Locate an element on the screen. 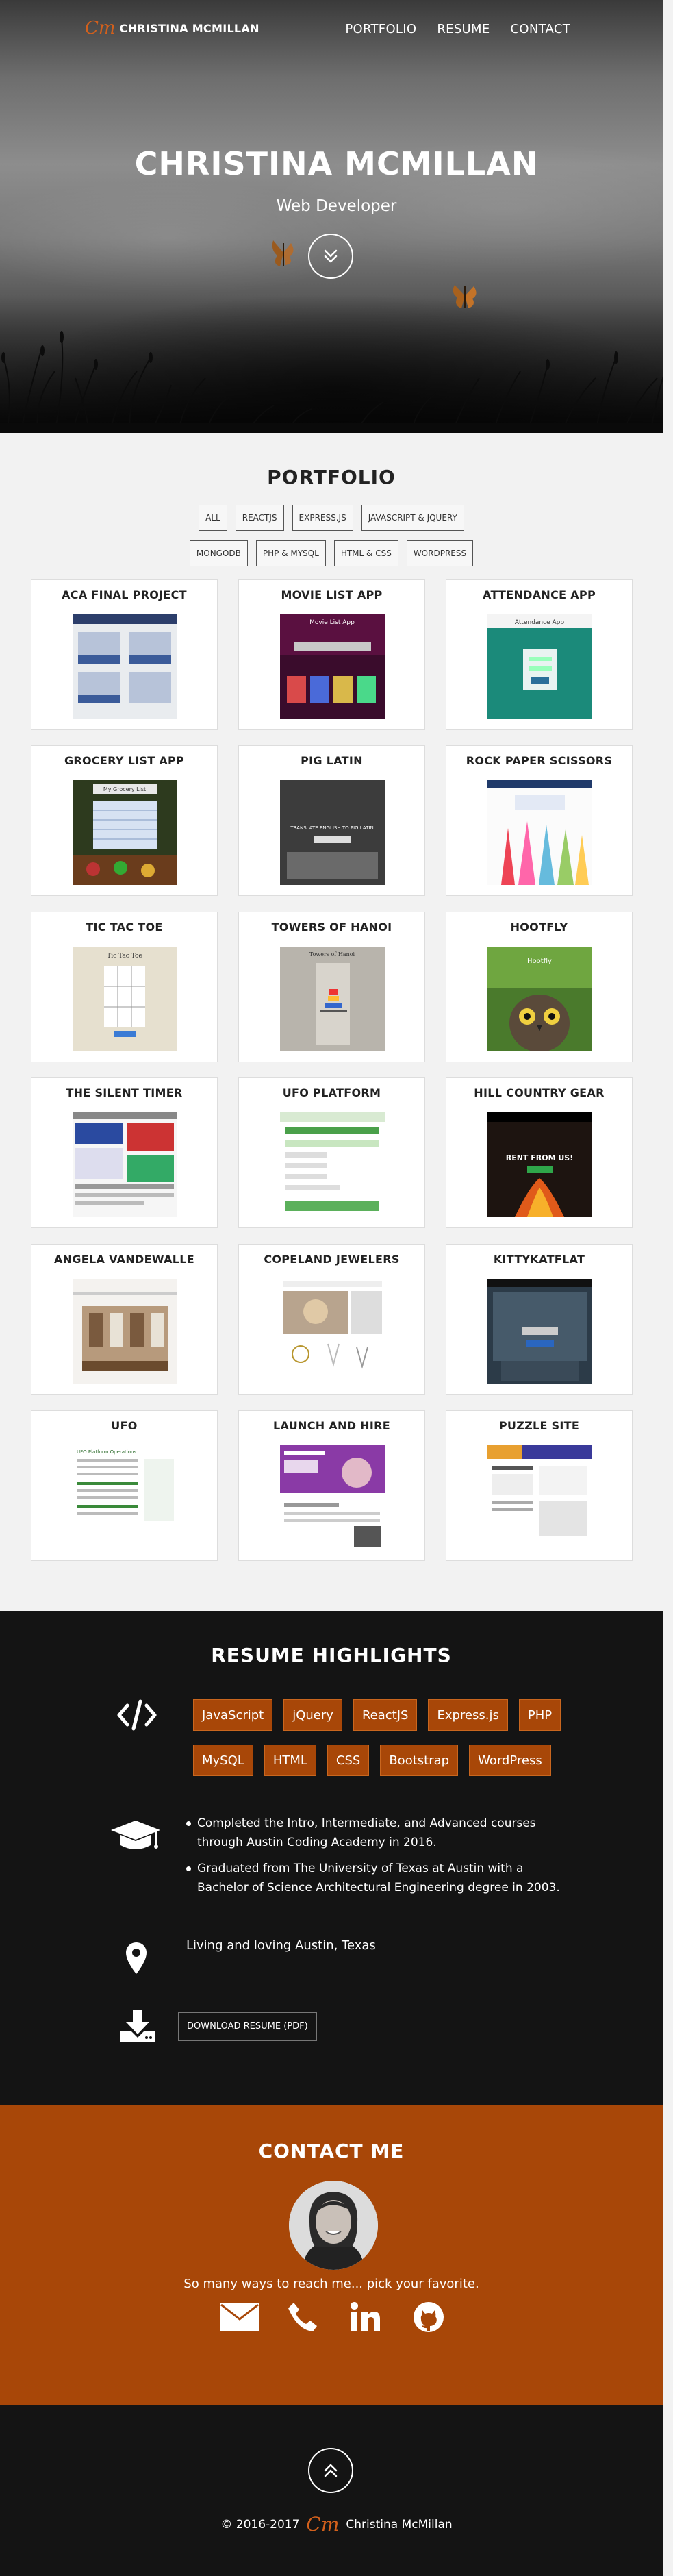  project-title: COPELAND JEWELERS is located at coordinates (332, 1259).